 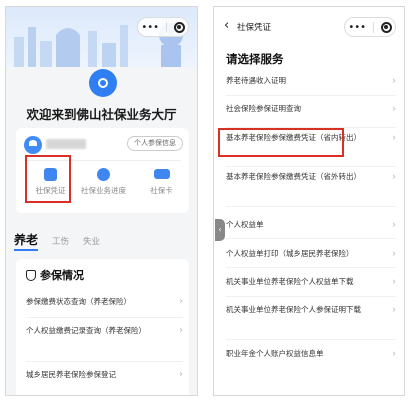 I want to click on shield-icon, so click(x=31, y=275).